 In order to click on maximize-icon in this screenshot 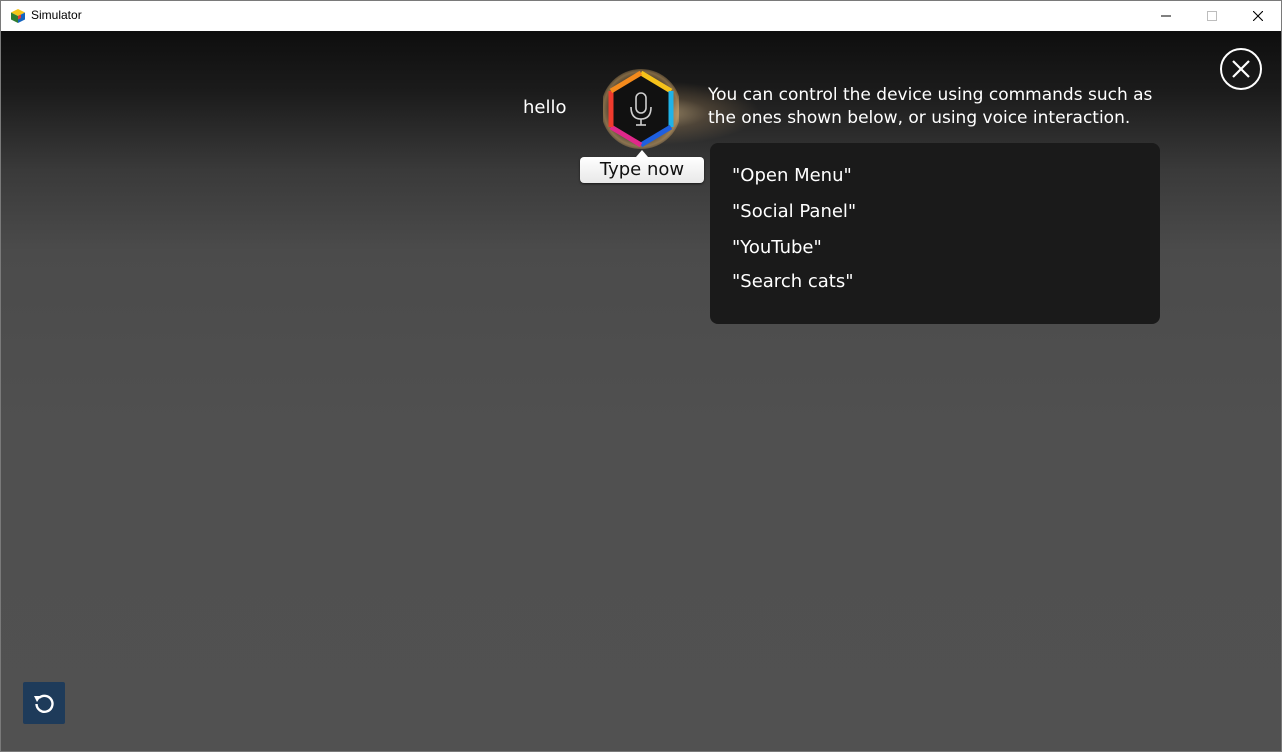, I will do `click(1212, 16)`.